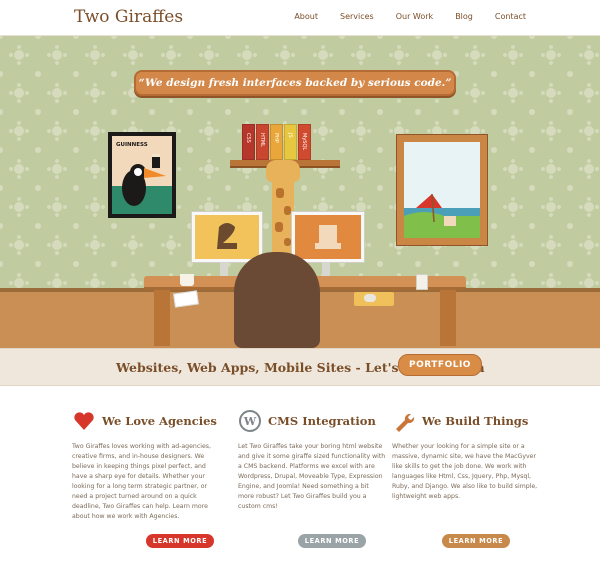  Describe the element at coordinates (248, 142) in the screenshot. I see `book-css: CSS` at that location.